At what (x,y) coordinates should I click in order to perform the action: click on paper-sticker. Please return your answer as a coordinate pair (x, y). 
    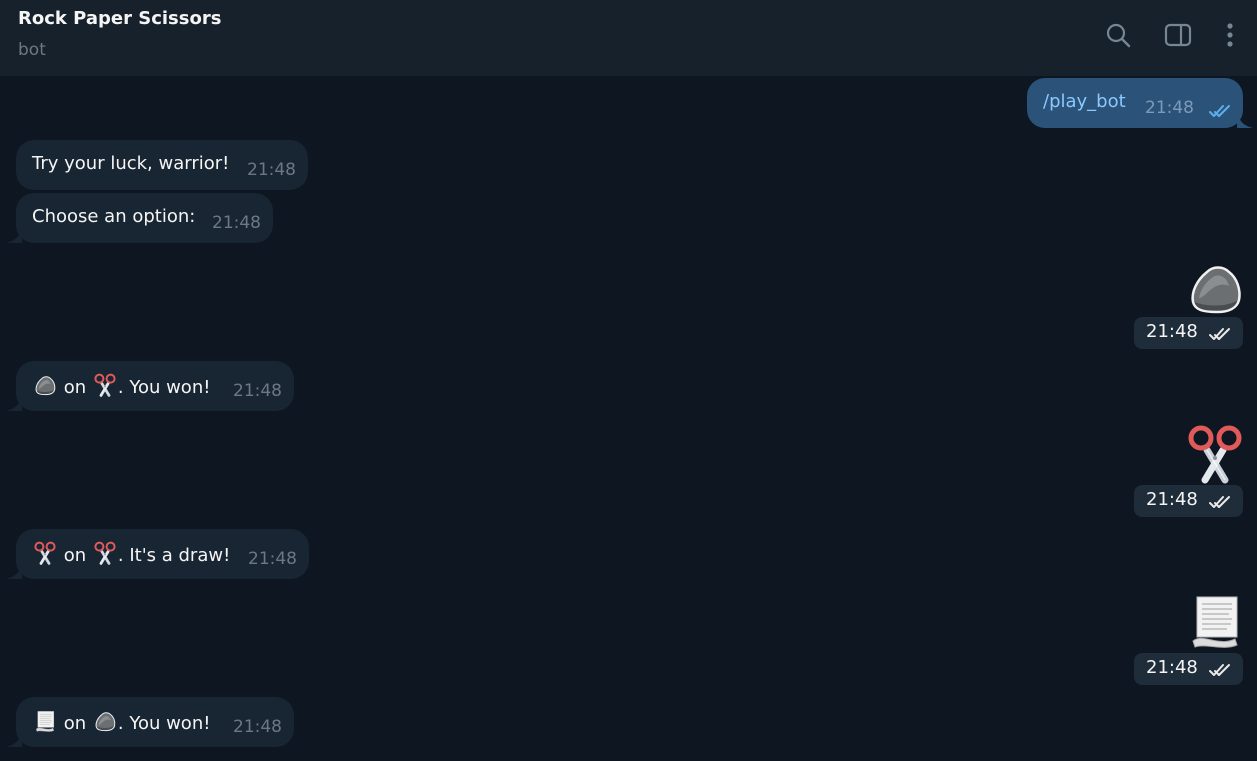
    Looking at the image, I should click on (1215, 621).